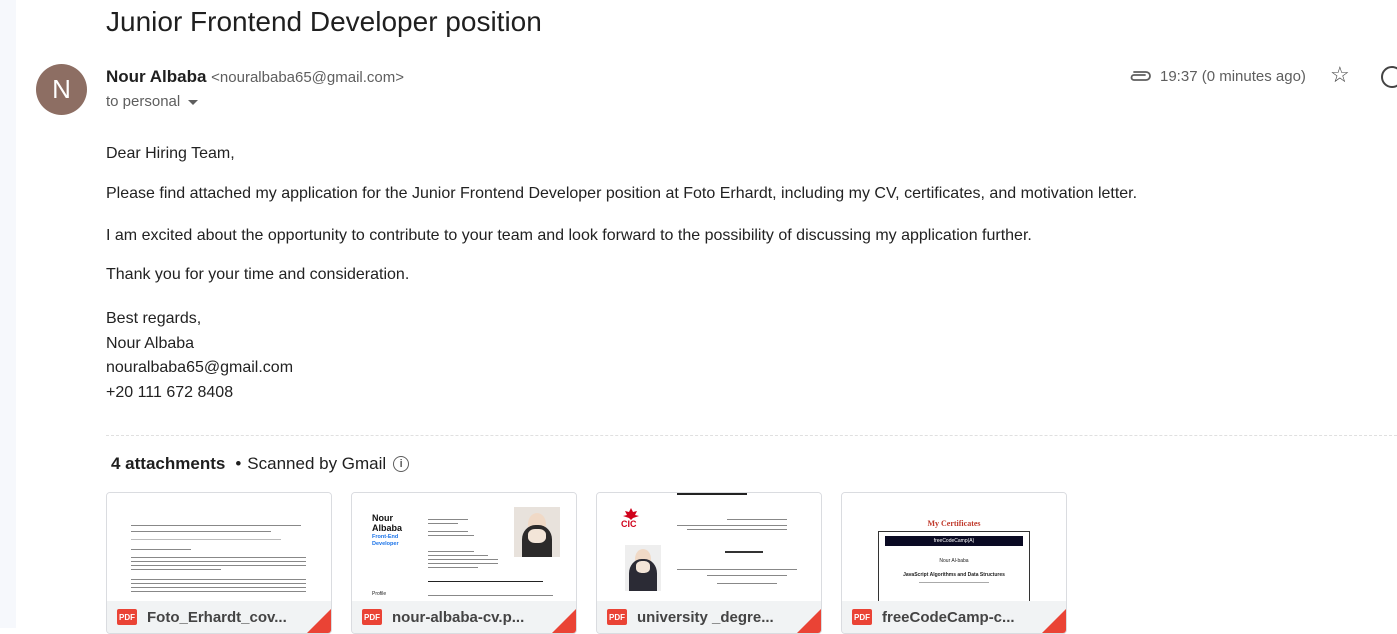 This screenshot has width=1397, height=634. Describe the element at coordinates (8, 314) in the screenshot. I see `left-panel-edge` at that location.